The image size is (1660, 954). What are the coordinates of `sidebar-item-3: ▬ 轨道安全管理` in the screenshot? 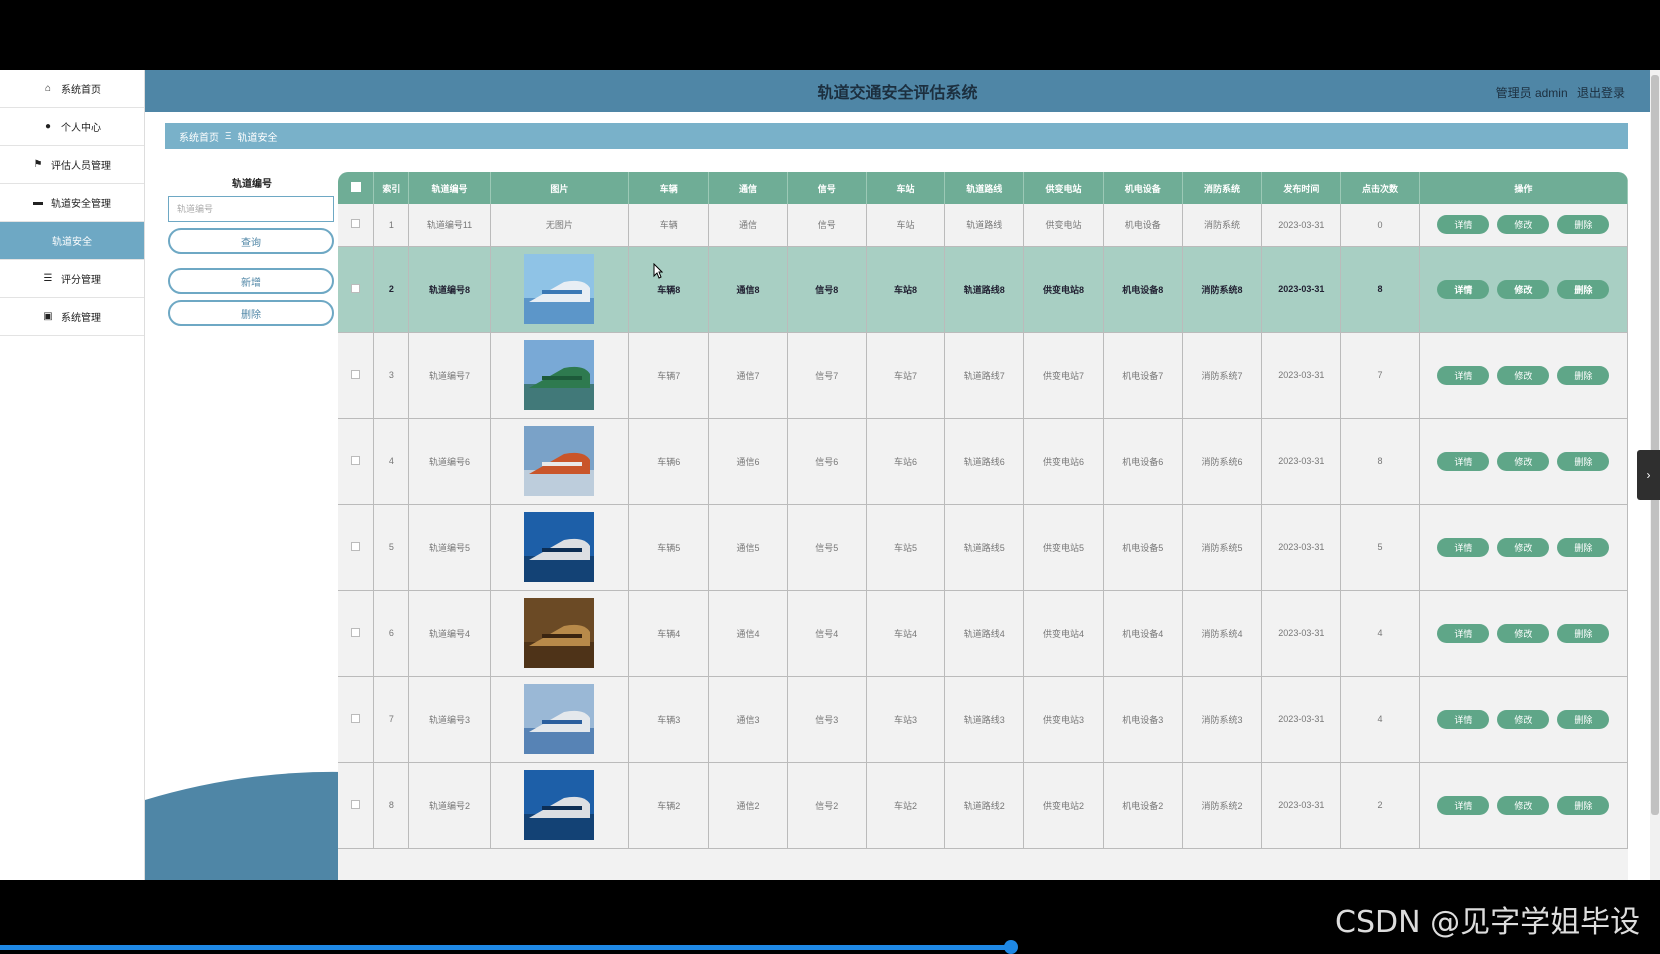 It's located at (72, 203).